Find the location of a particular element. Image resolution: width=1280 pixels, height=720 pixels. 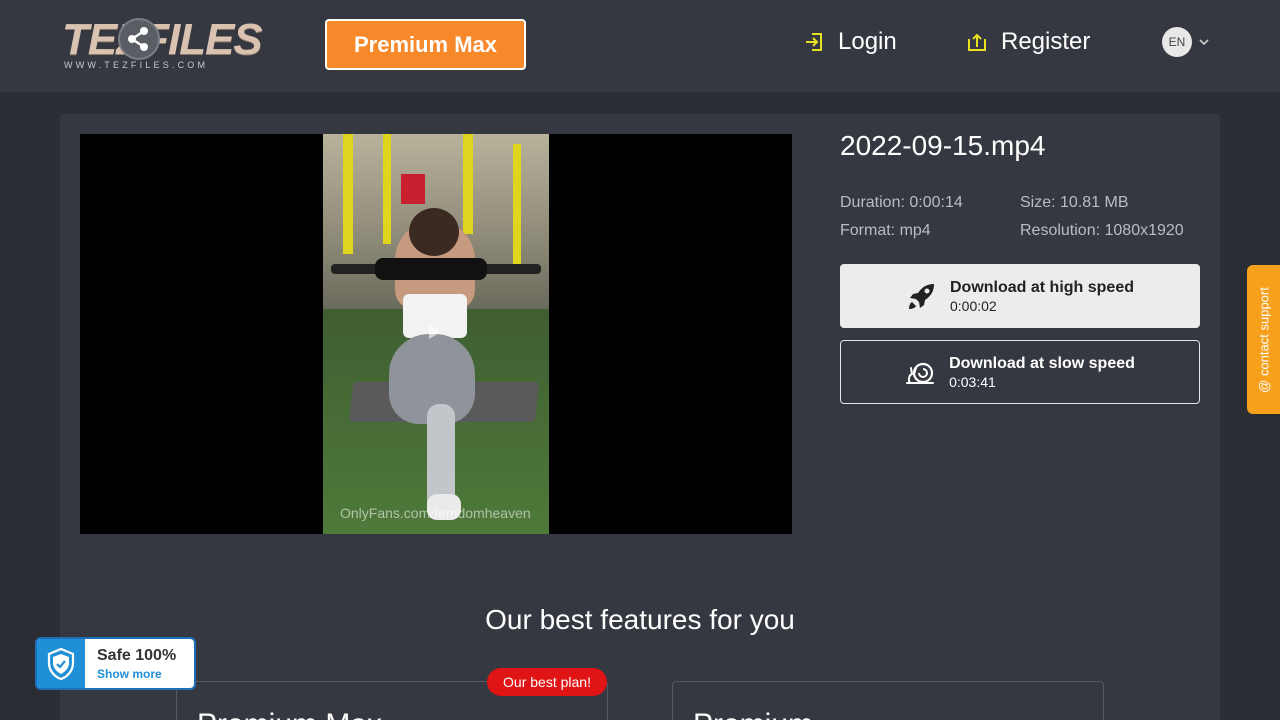

slow-speed-label: Download at slow speed is located at coordinates (1042, 363).